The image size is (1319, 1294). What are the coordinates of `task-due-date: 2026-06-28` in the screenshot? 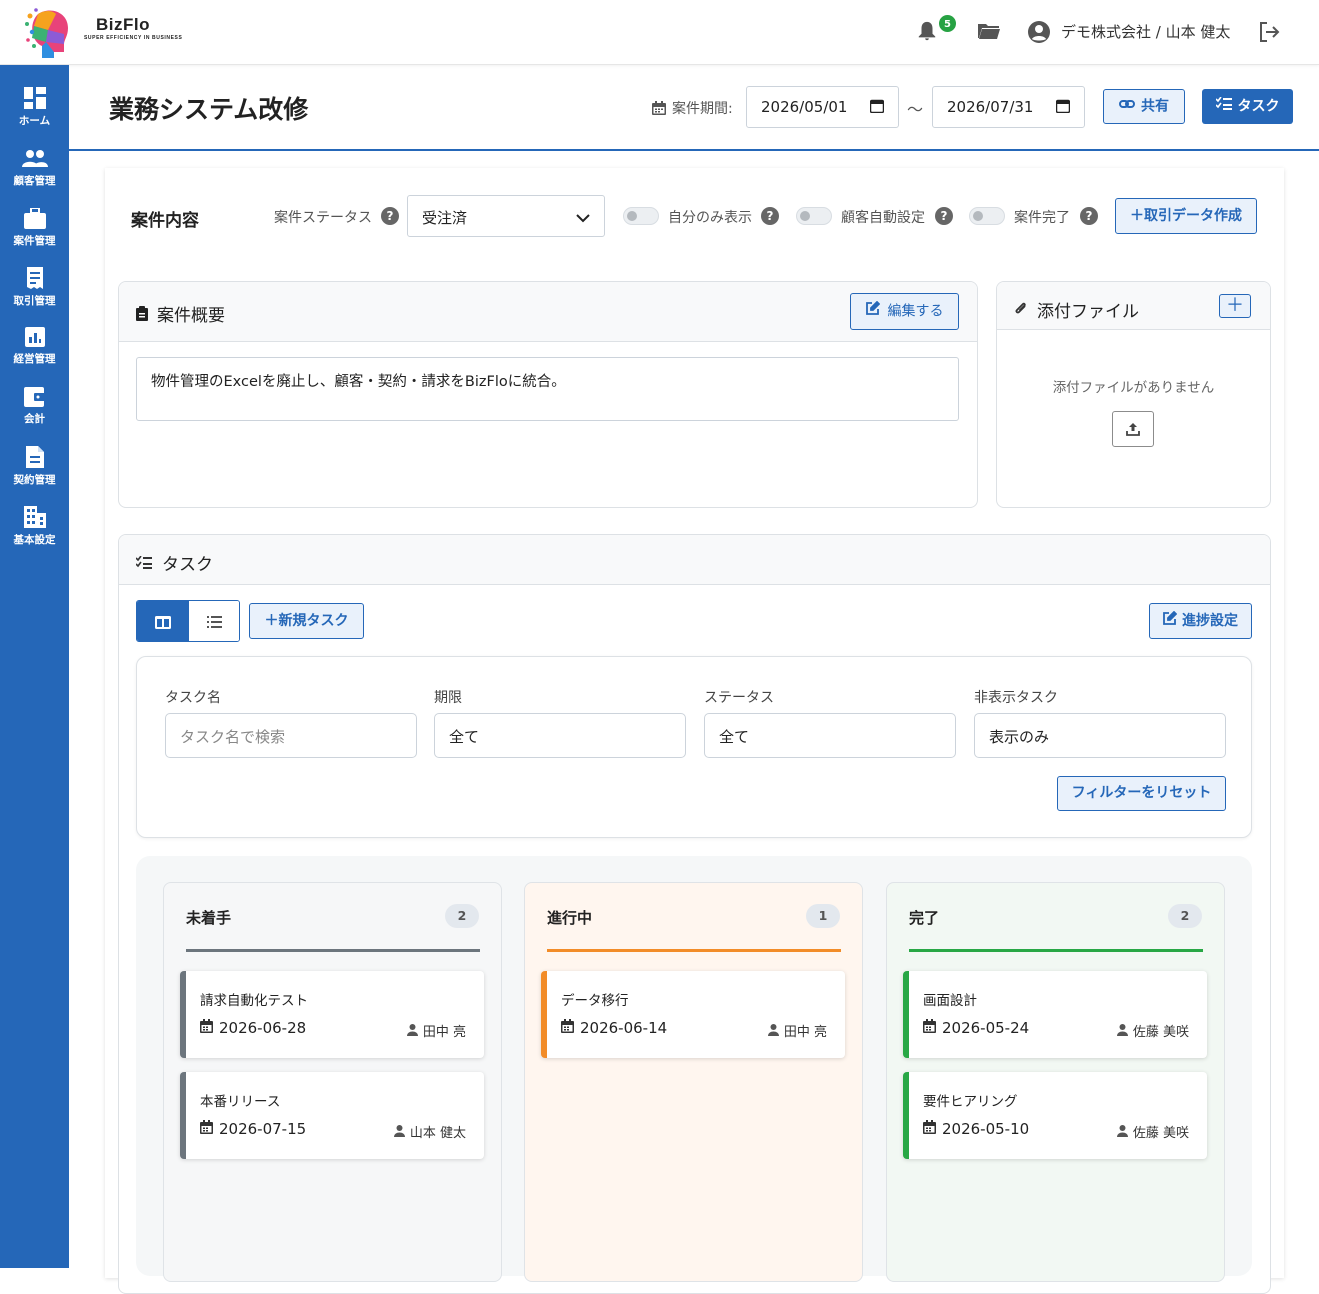 It's located at (253, 1028).